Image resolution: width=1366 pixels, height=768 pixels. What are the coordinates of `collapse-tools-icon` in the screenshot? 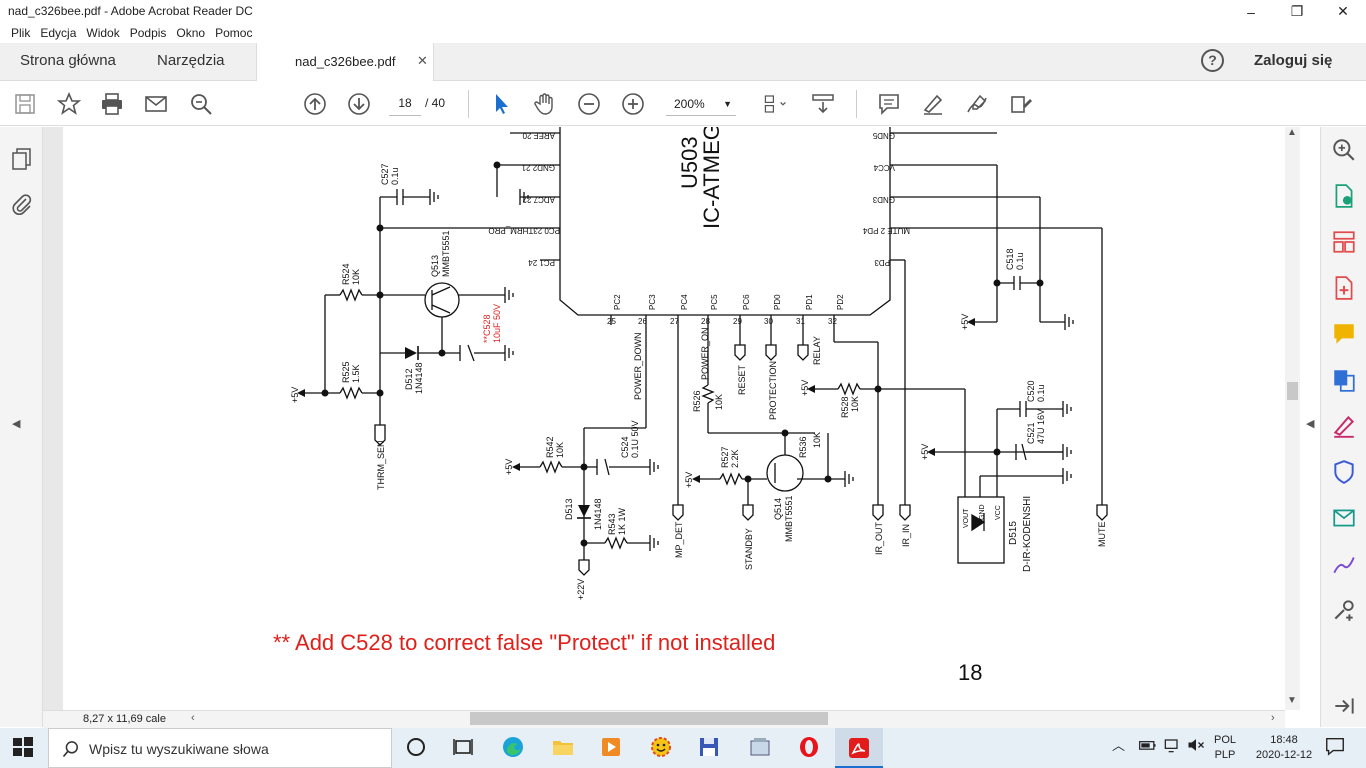 It's located at (1344, 706).